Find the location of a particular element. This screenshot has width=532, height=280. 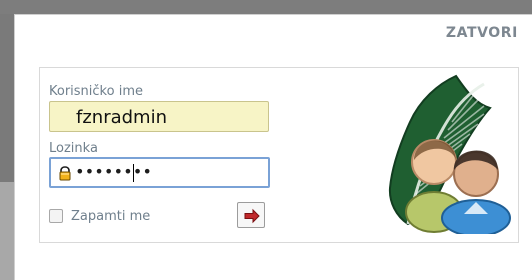

backdrop-left-highlight is located at coordinates (7, 231).